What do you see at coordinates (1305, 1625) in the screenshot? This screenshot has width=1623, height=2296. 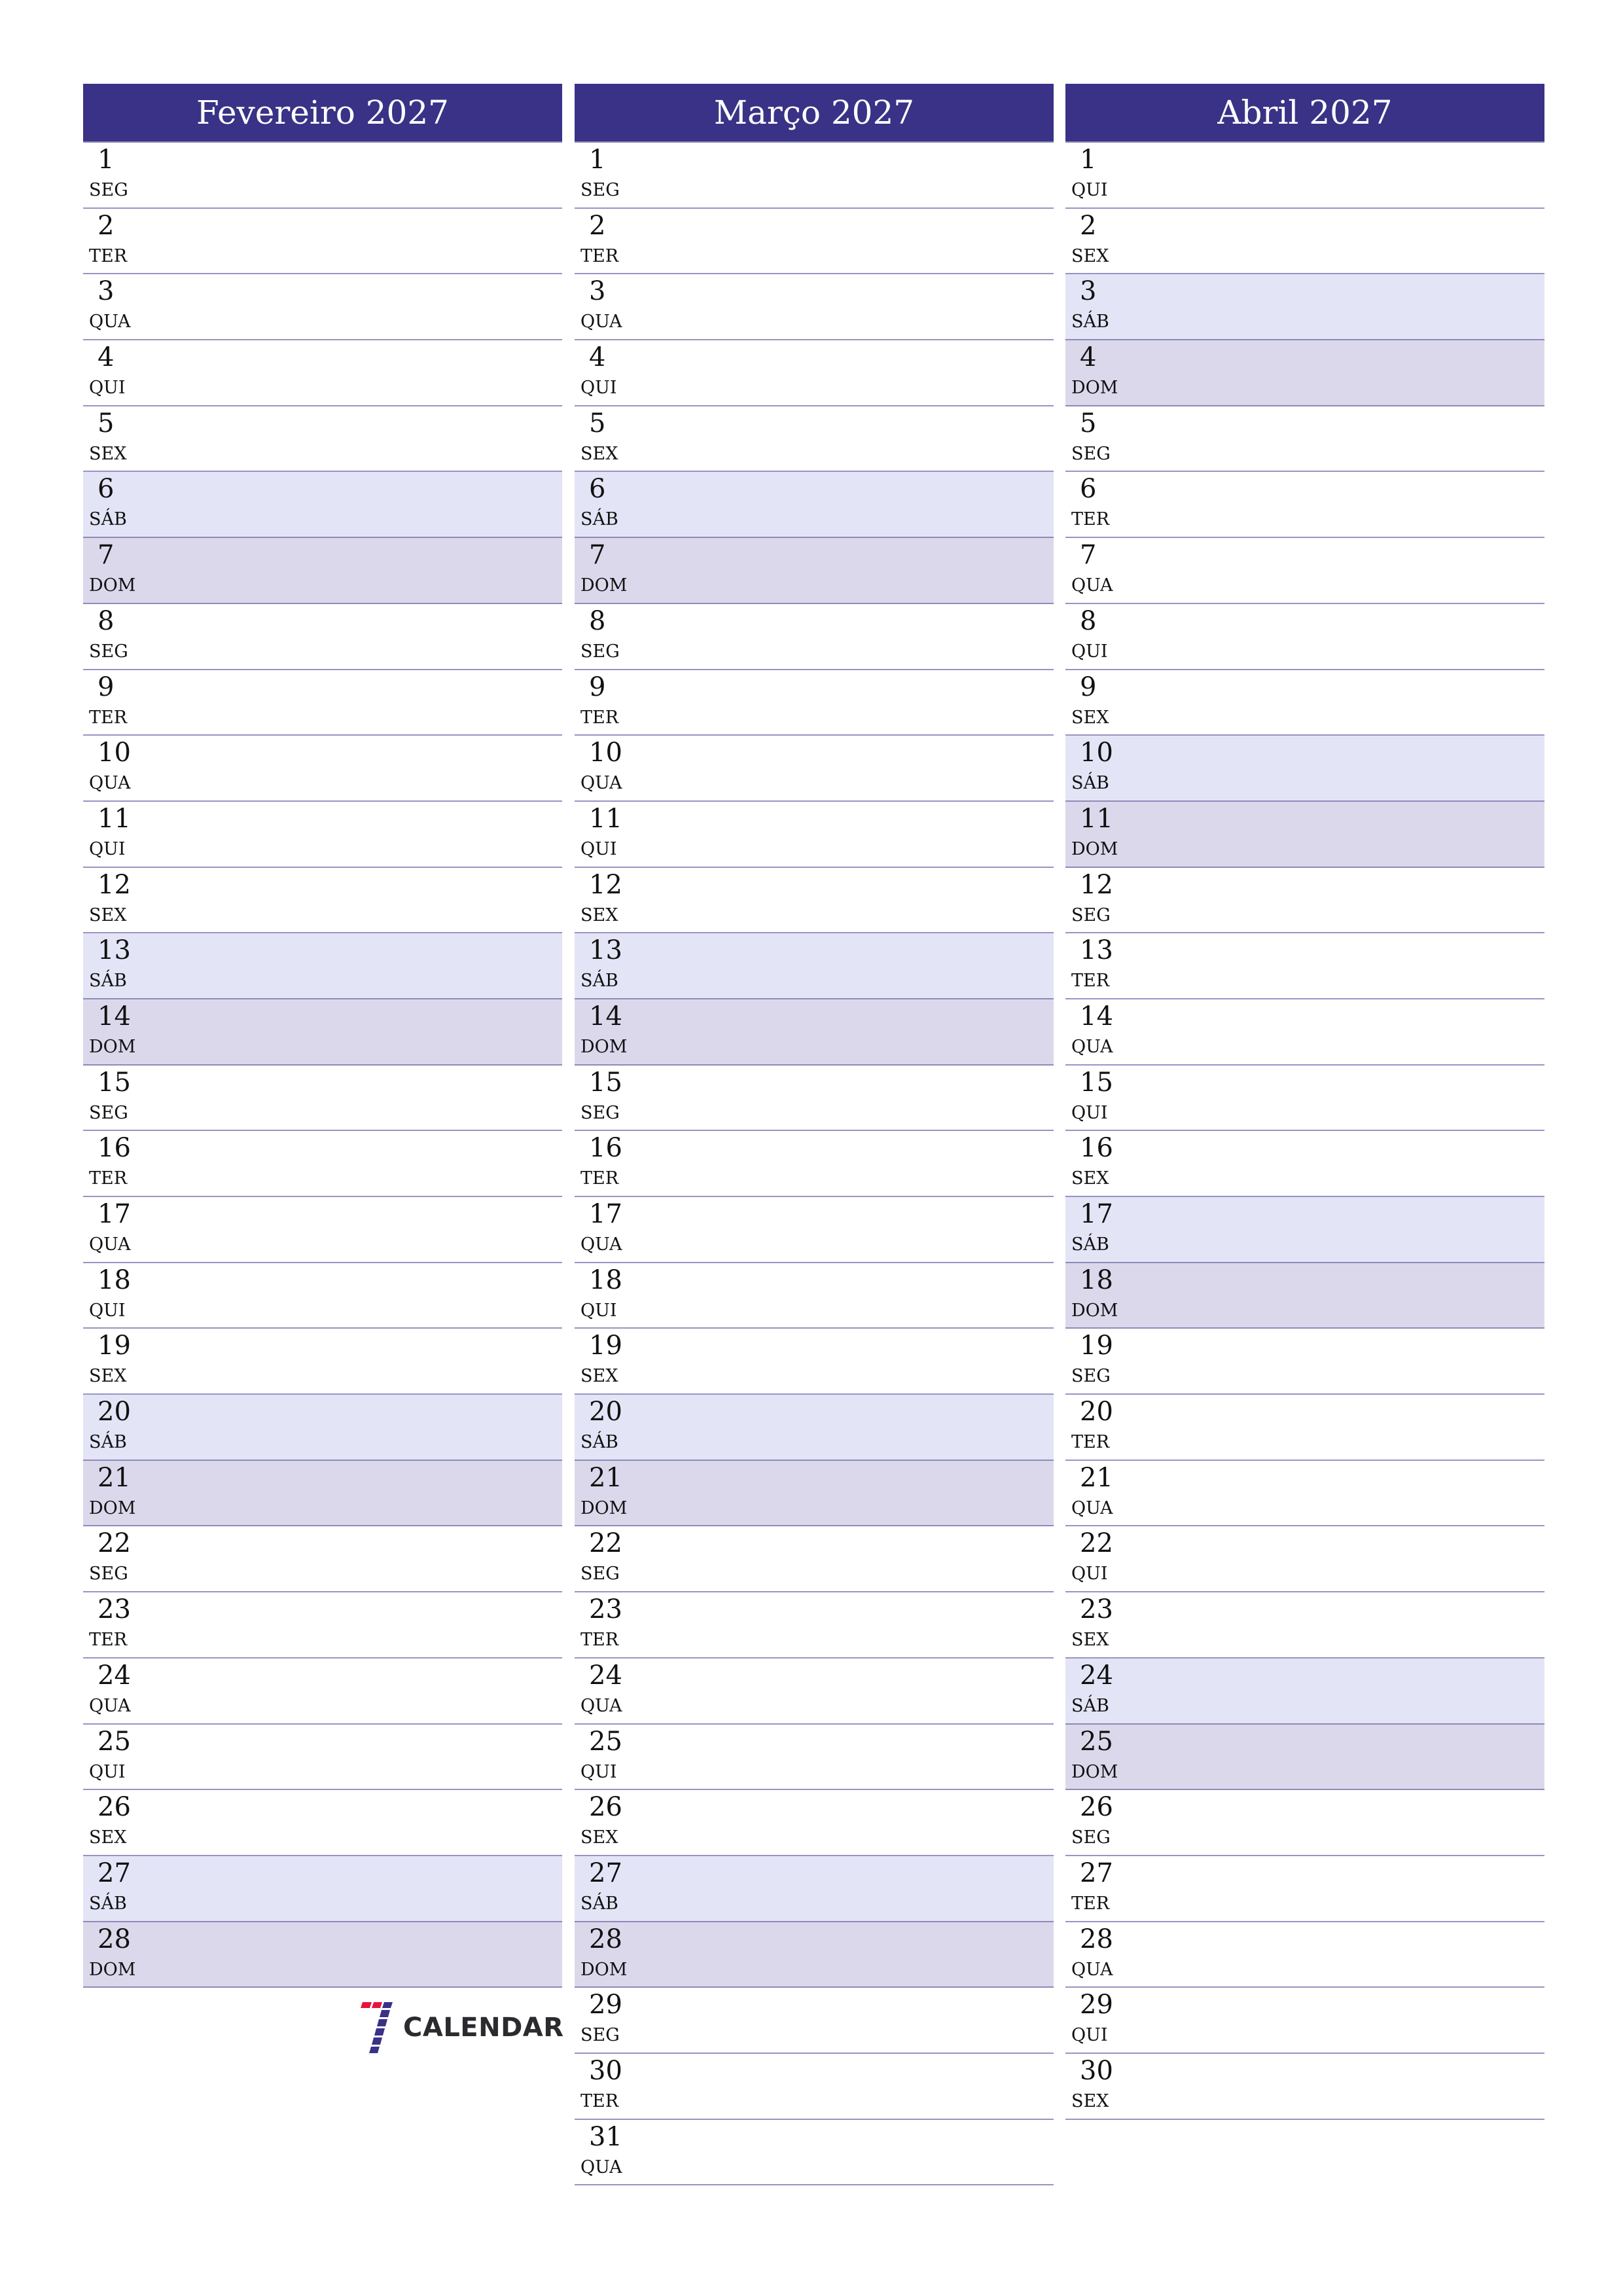 I see `day-row: 23 SEX` at bounding box center [1305, 1625].